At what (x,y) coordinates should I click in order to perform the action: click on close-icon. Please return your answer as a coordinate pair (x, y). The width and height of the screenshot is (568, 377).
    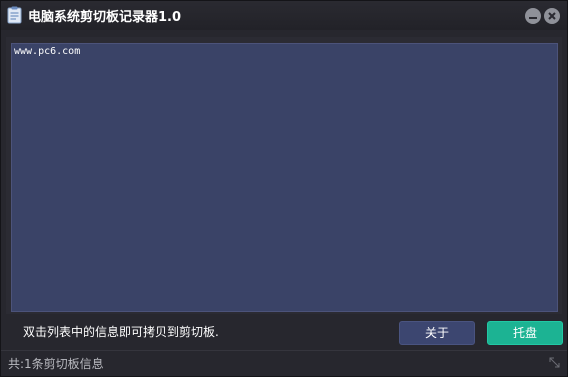
    Looking at the image, I should click on (552, 16).